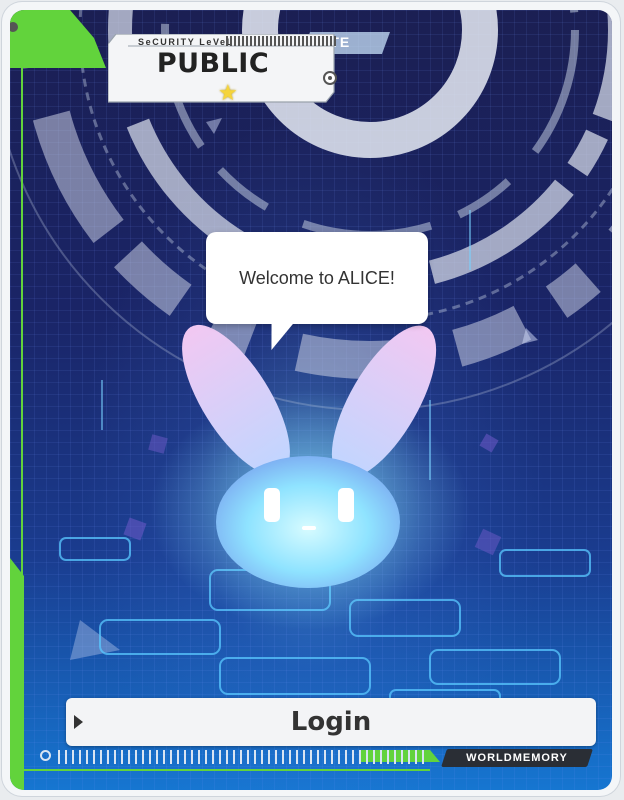  I want to click on barcode-strip, so click(281, 41).